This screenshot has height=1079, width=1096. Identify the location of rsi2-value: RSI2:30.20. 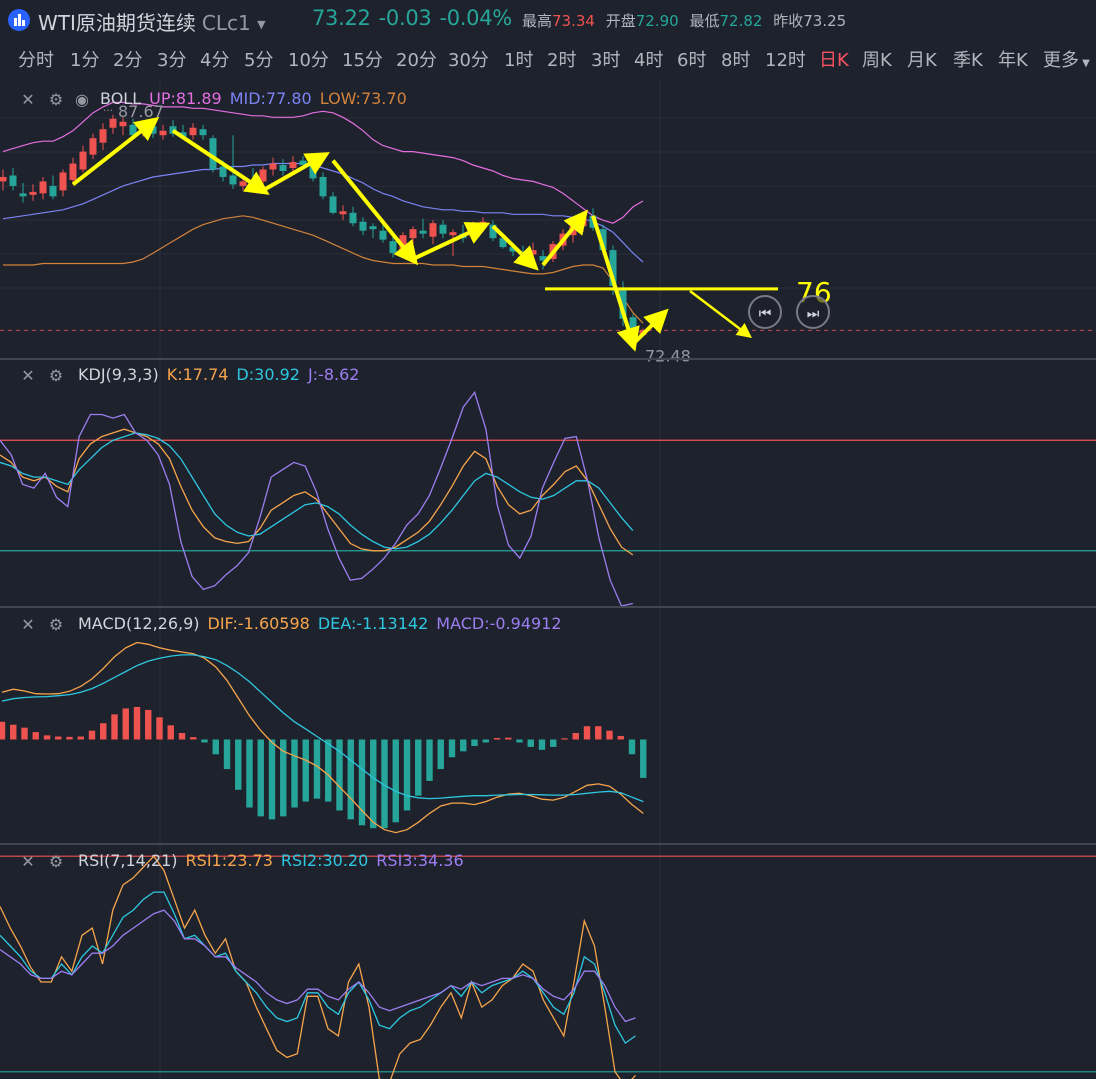
(324, 860).